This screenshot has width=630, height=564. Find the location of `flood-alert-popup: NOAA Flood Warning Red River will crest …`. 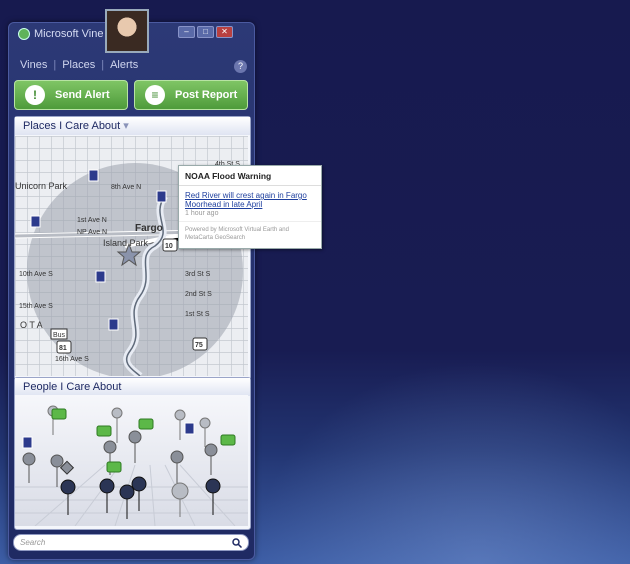

flood-alert-popup: NOAA Flood Warning Red River will crest … is located at coordinates (250, 207).